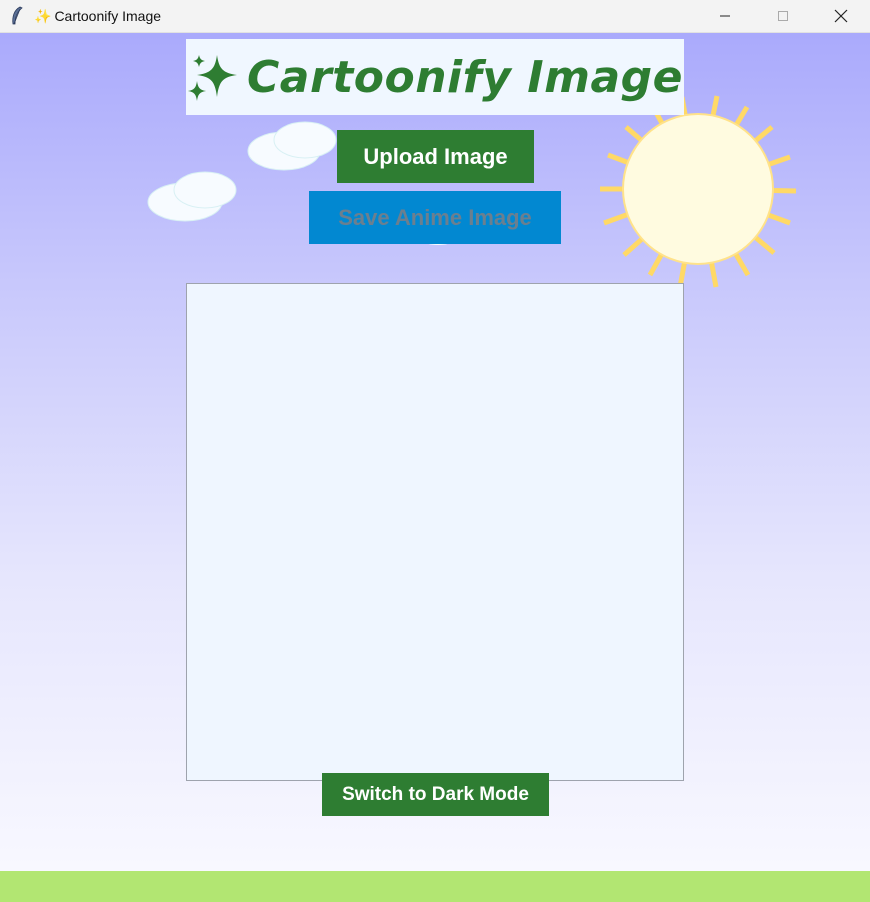 The height and width of the screenshot is (902, 870). I want to click on page-title-banner: Cartoonify Image, so click(435, 77).